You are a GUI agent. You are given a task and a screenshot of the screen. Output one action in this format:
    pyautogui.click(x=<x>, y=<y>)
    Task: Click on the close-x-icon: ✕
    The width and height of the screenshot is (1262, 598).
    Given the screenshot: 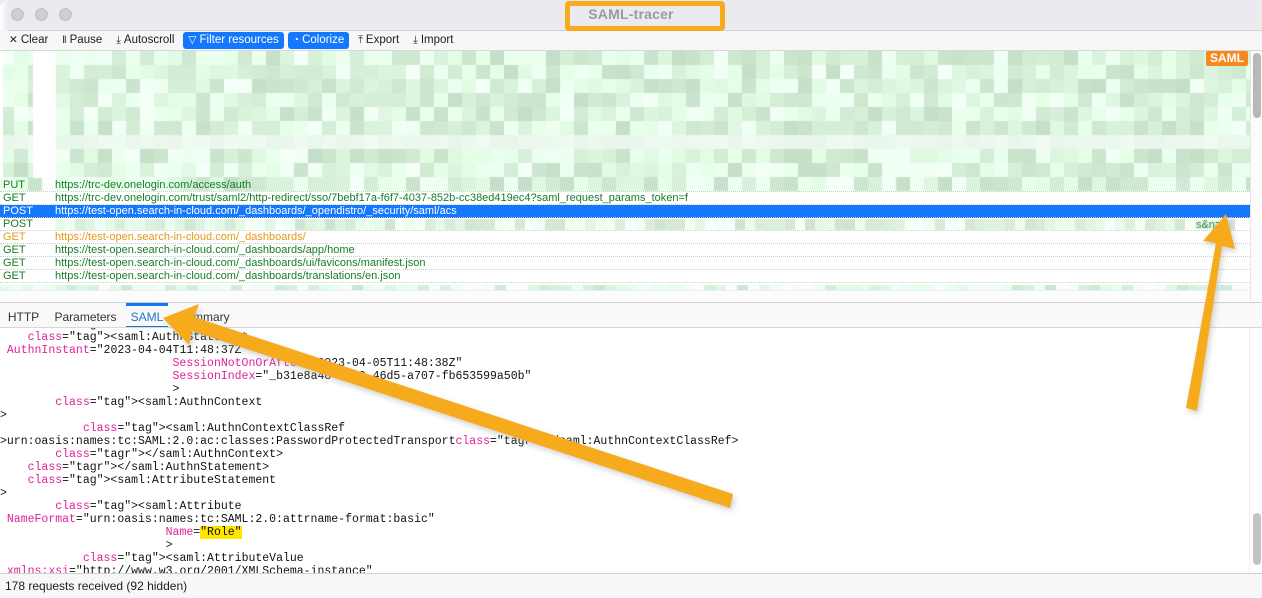 What is the action you would take?
    pyautogui.click(x=13, y=39)
    